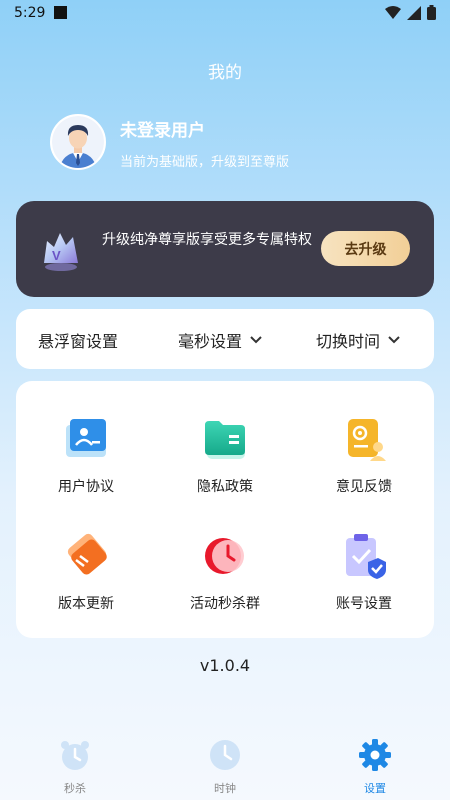  I want to click on clock-icon, so click(225, 755).